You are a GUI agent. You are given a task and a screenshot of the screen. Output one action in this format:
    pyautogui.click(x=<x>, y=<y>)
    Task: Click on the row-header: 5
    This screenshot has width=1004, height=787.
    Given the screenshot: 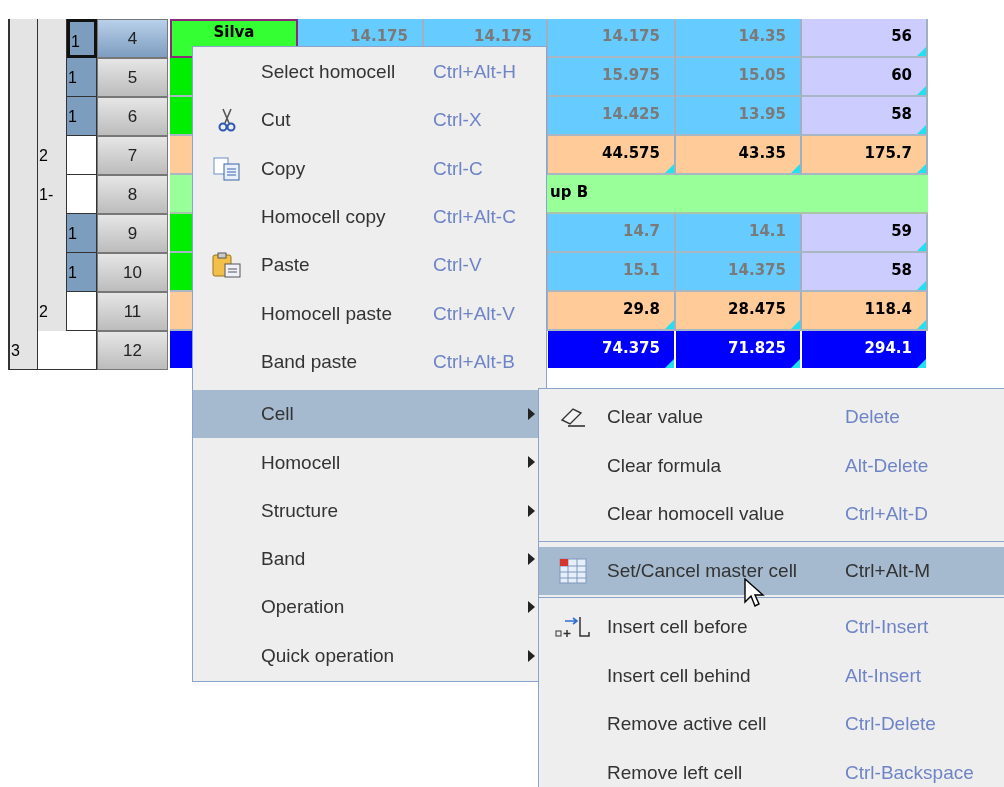 What is the action you would take?
    pyautogui.click(x=132, y=77)
    